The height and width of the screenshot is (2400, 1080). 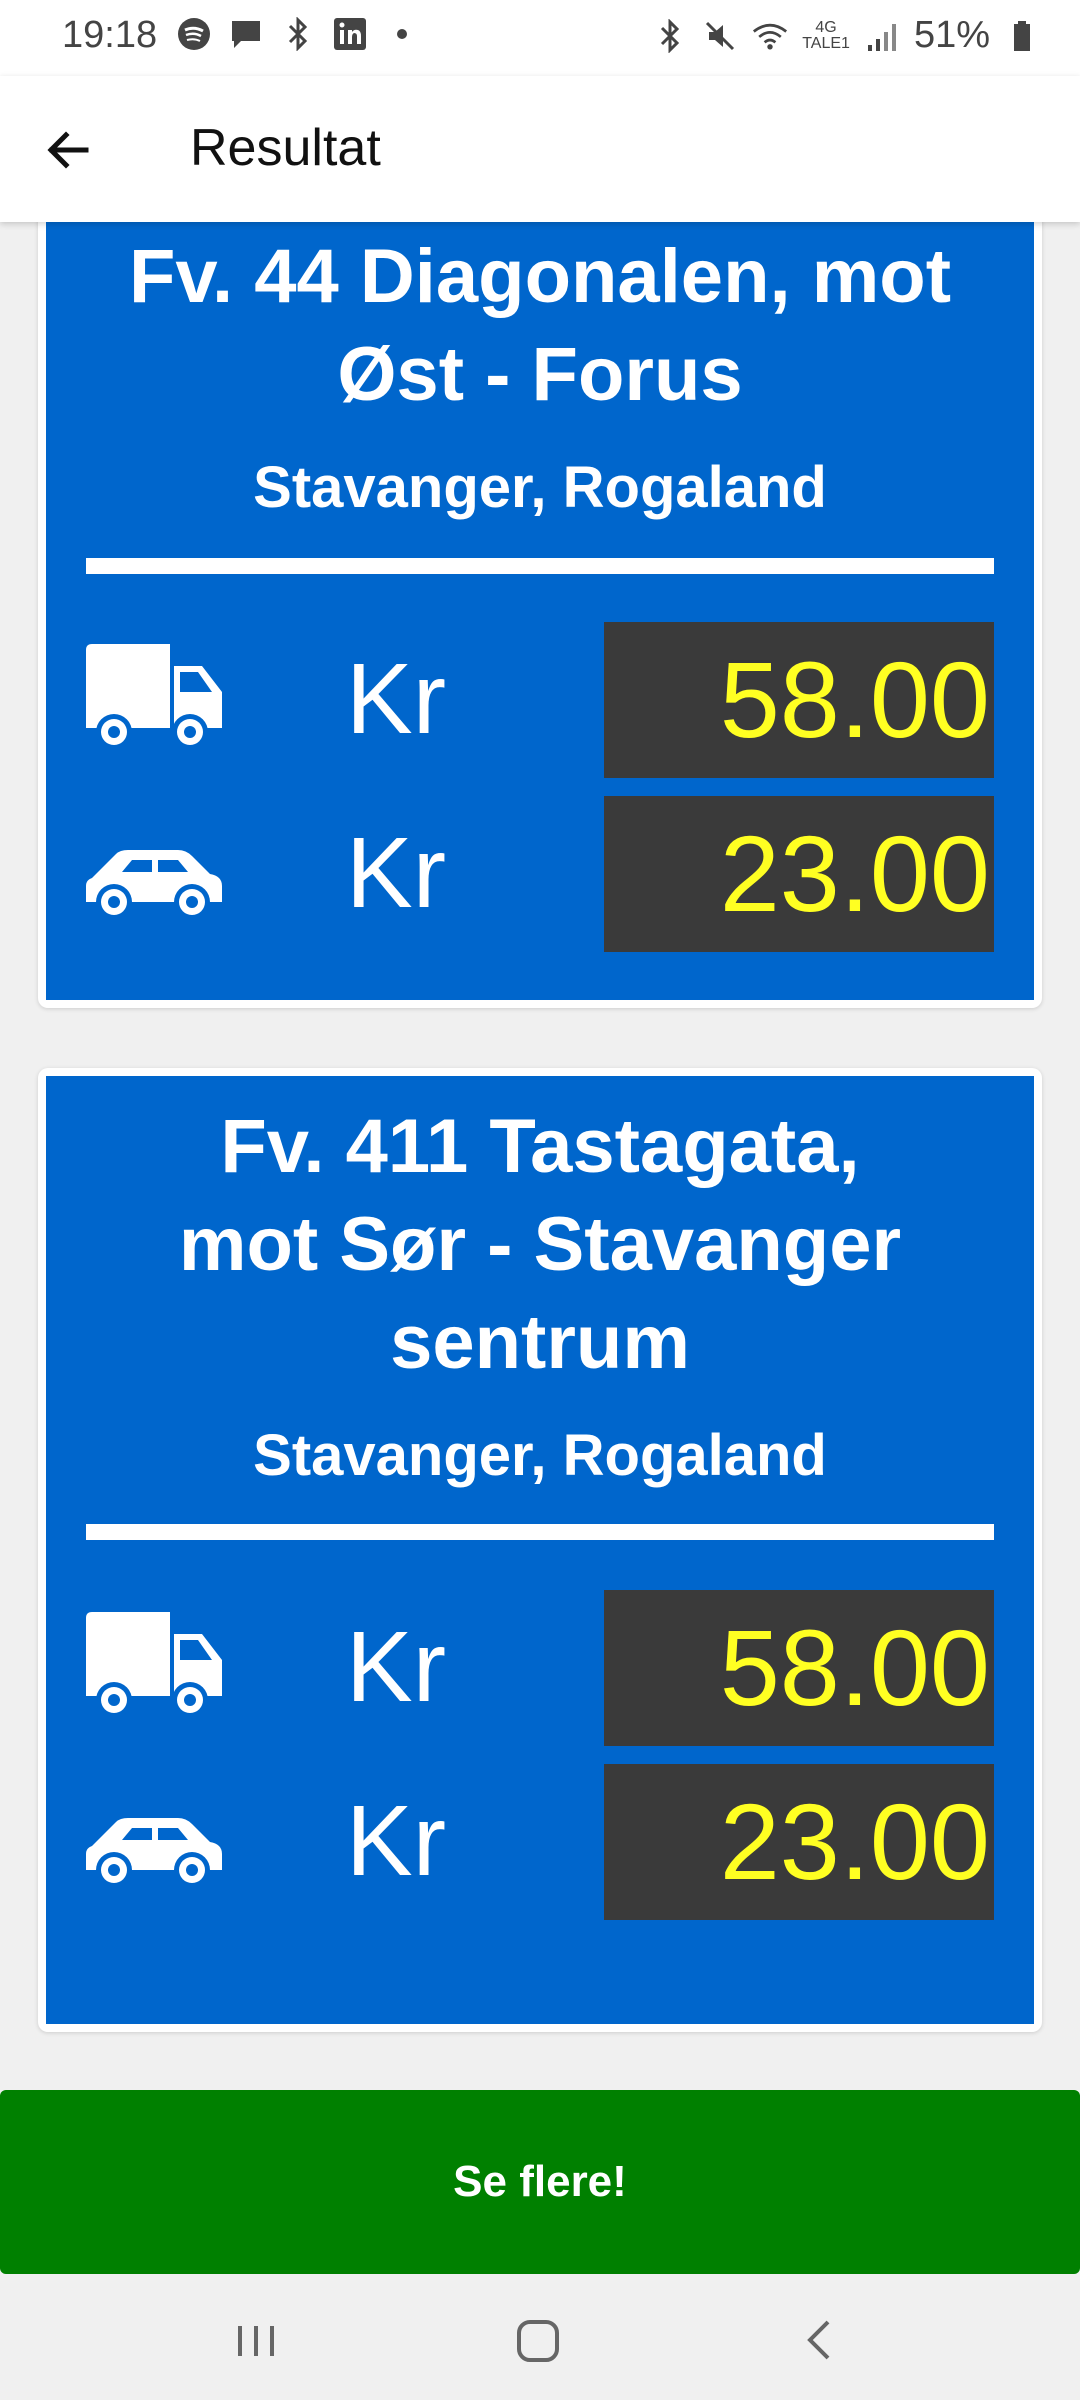 I want to click on toll-station-name: Fv. 44 Diagonalen, mot Øst - Forus, so click(x=540, y=325).